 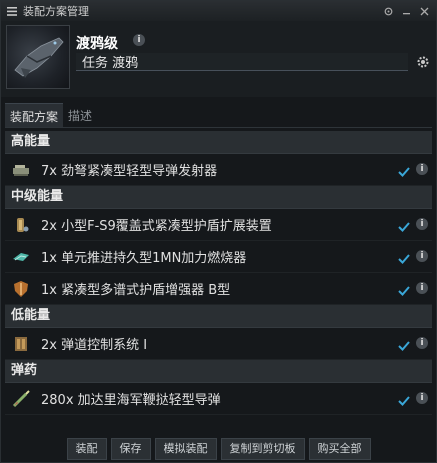 I want to click on module-label: 7x 劲弩紧凑型轻型导弹发射器, so click(x=129, y=171).